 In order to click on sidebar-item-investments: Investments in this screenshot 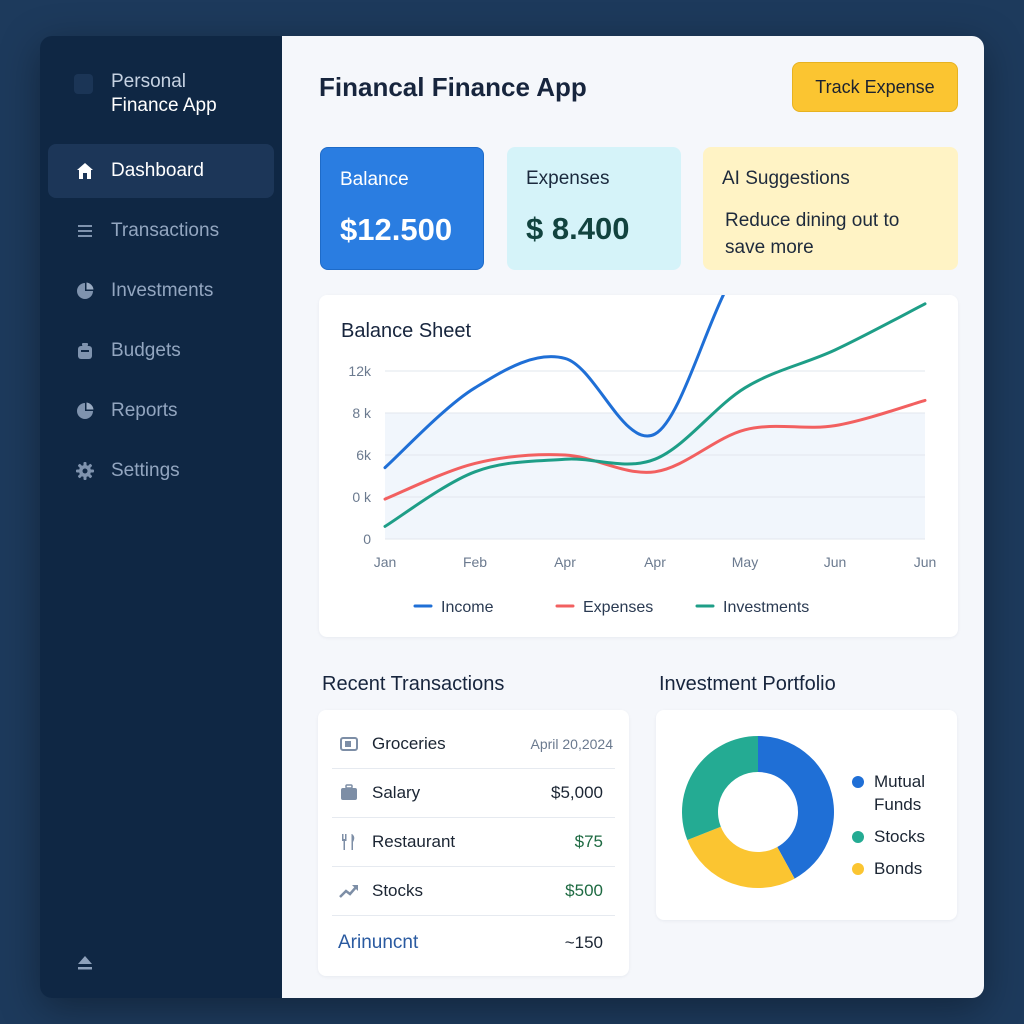, I will do `click(161, 291)`.